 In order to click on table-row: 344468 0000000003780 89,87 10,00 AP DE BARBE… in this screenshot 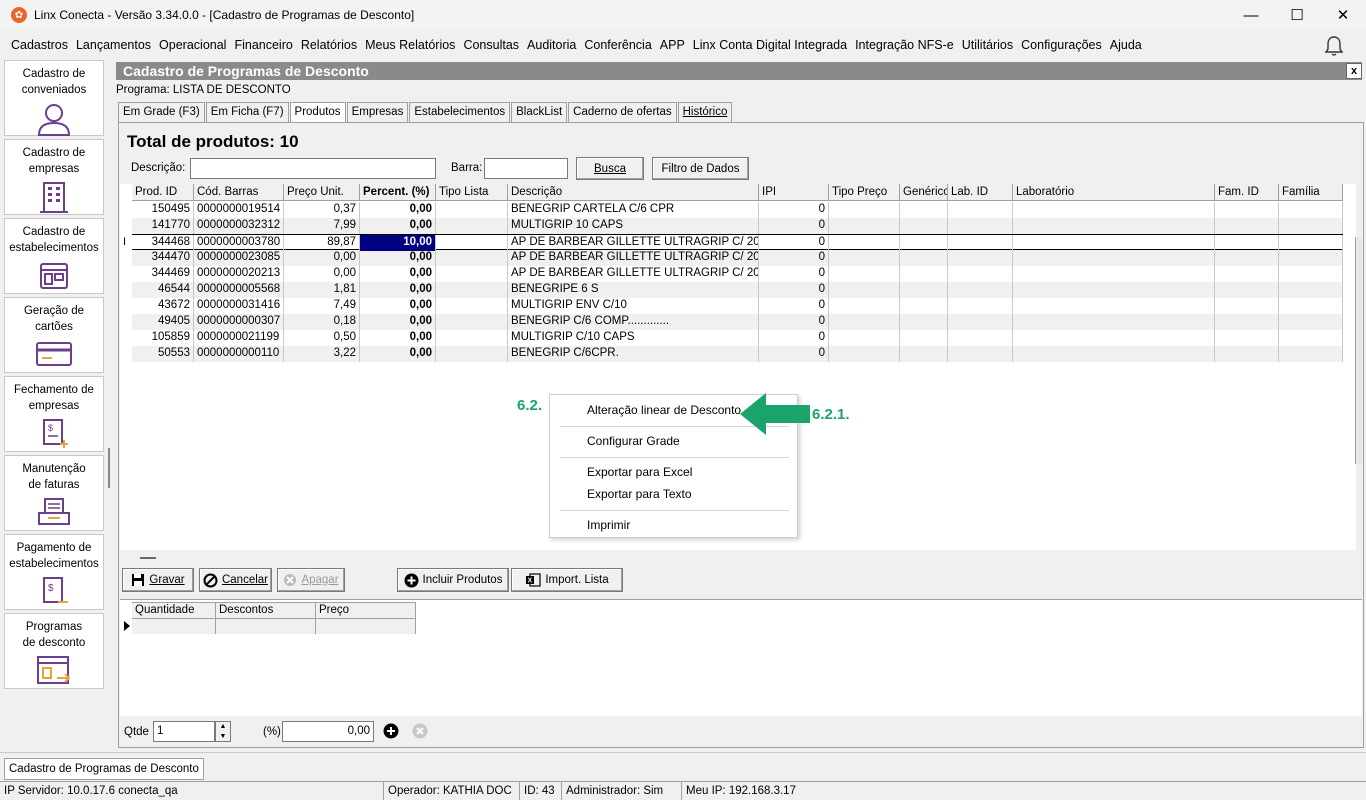, I will do `click(737, 242)`.